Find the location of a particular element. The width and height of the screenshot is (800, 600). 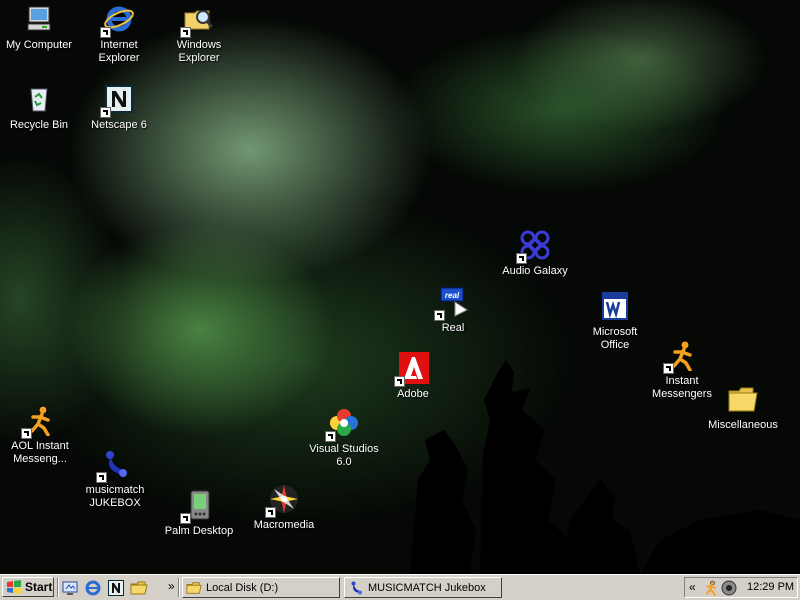

task-button-musicmatch: MUSICMATCH Jukebox is located at coordinates (423, 587).